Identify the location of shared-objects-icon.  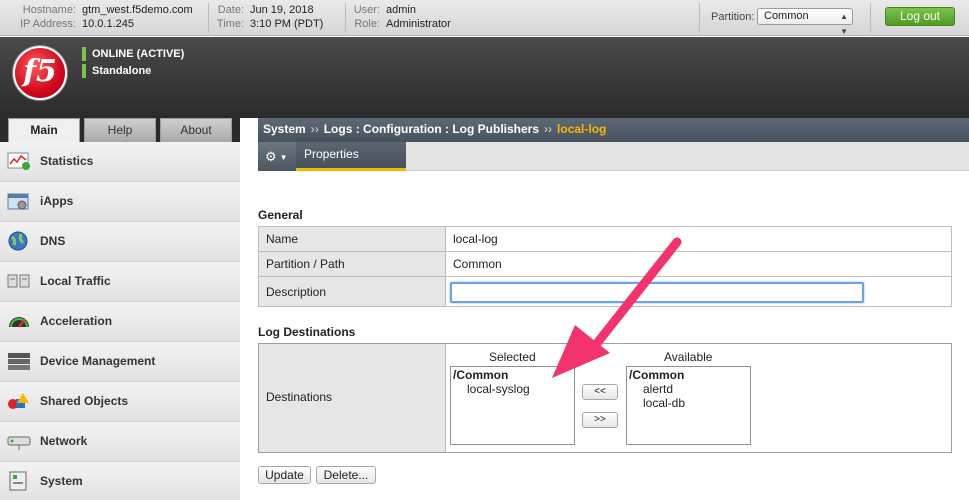
(19, 401).